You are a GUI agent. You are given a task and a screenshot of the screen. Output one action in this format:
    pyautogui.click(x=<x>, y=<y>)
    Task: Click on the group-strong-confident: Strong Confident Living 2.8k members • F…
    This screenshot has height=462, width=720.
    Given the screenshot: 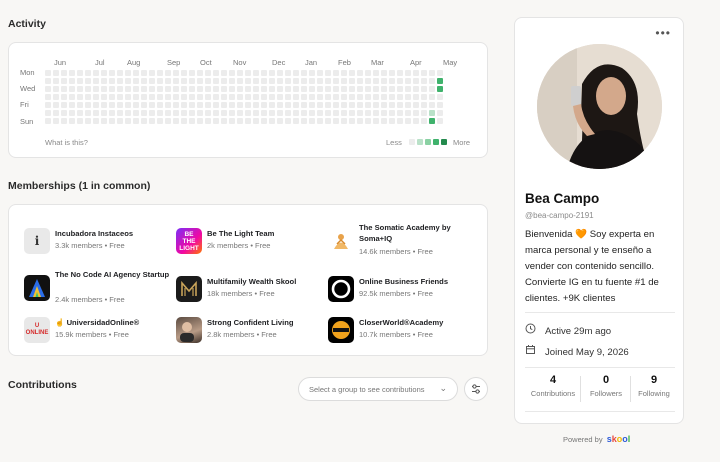 What is the action you would take?
    pyautogui.click(x=251, y=330)
    